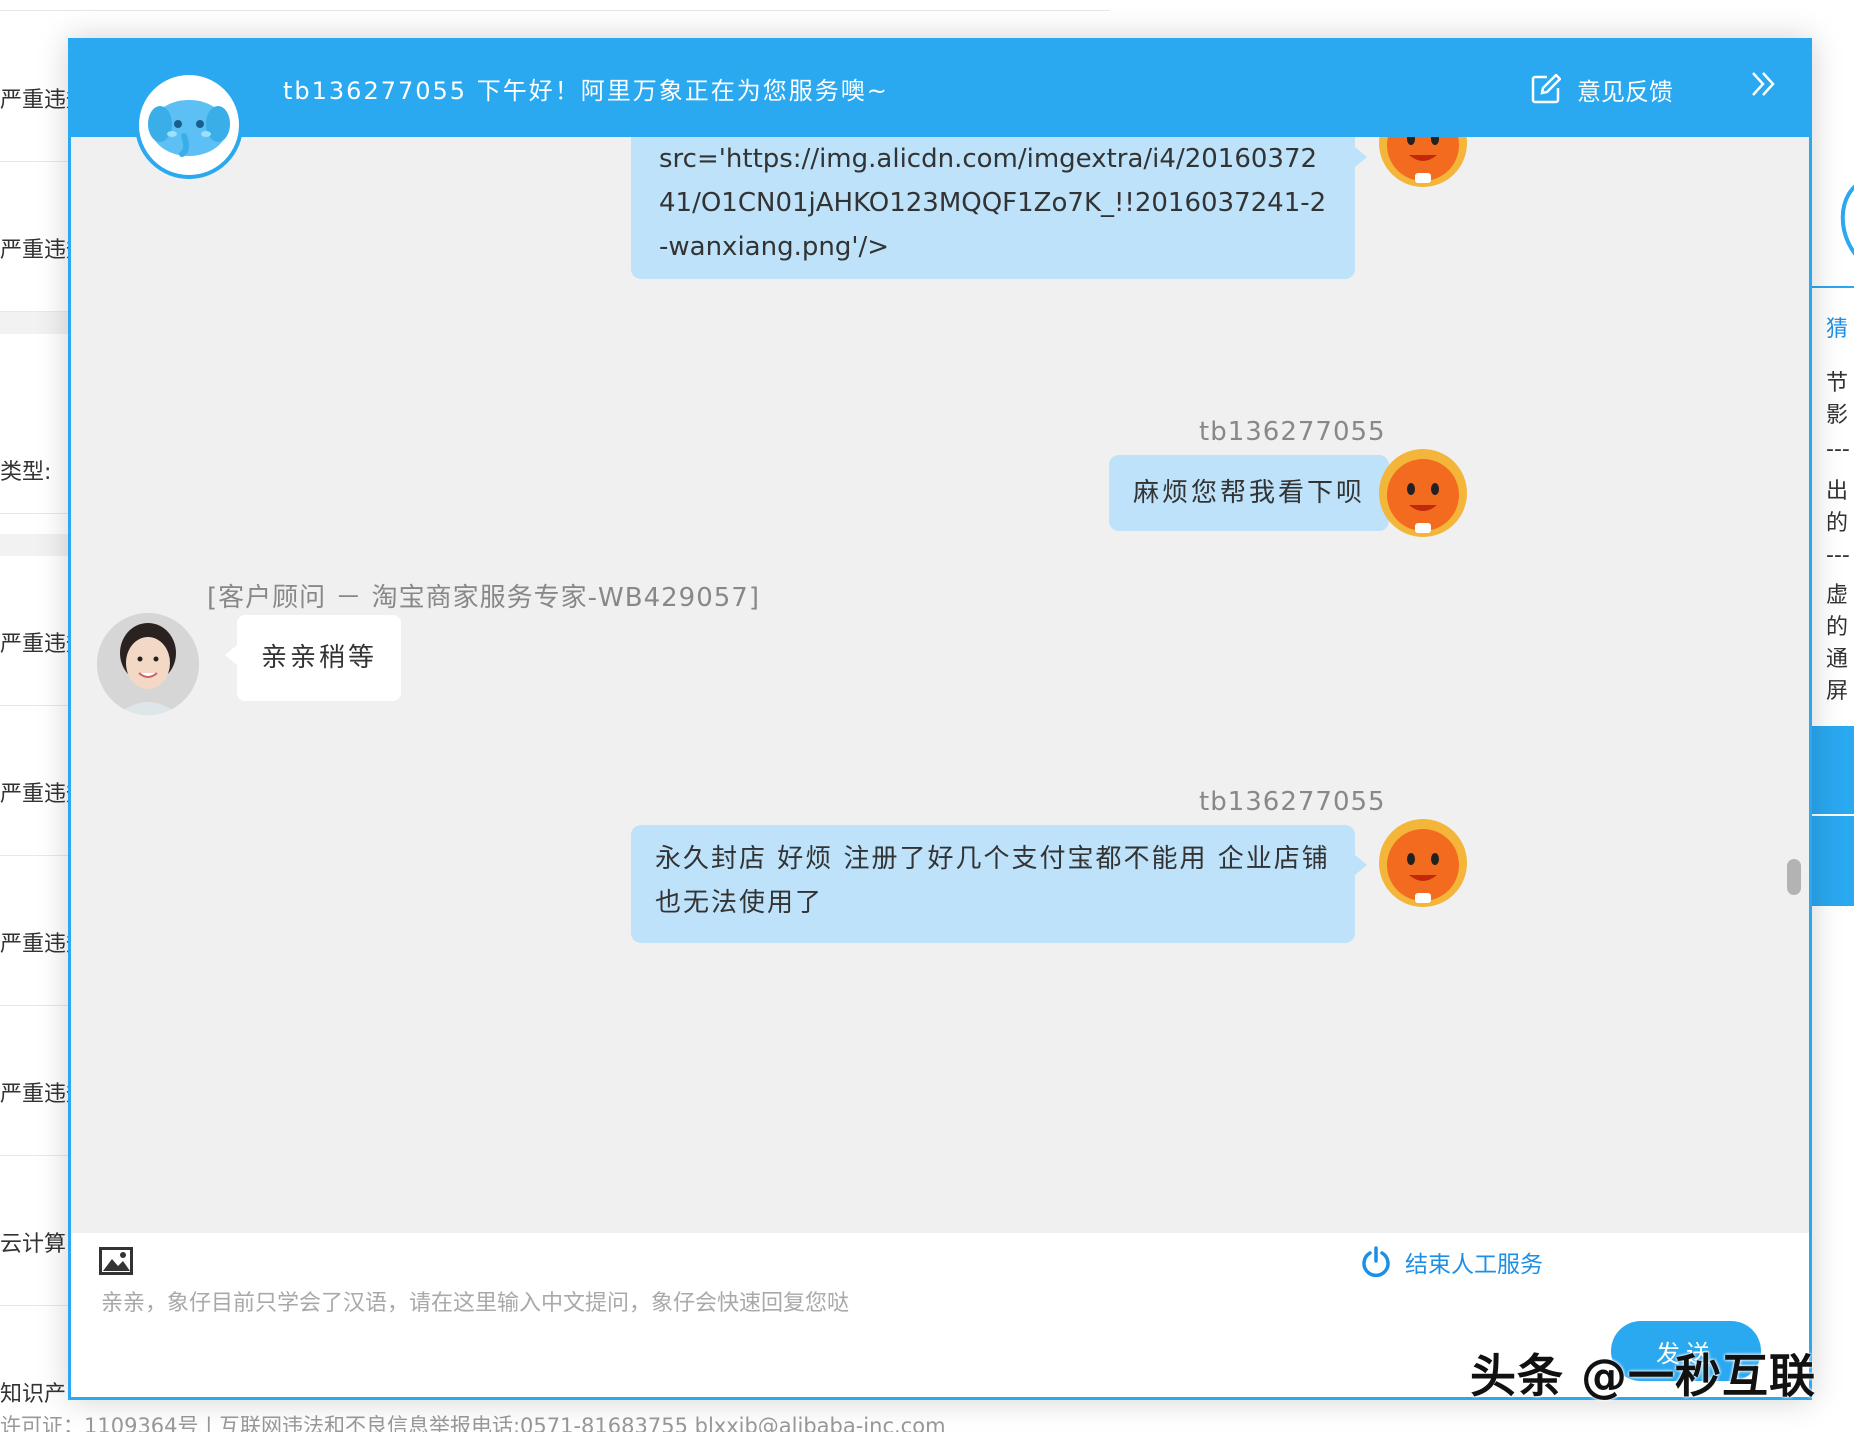 This screenshot has height=1432, width=1854. Describe the element at coordinates (26, 472) in the screenshot. I see `bg-list-item-label: 类型:` at that location.